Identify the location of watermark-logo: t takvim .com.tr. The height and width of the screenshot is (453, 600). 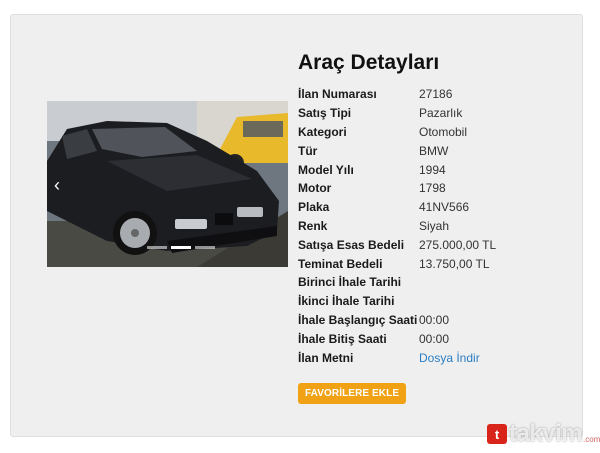
(543, 434).